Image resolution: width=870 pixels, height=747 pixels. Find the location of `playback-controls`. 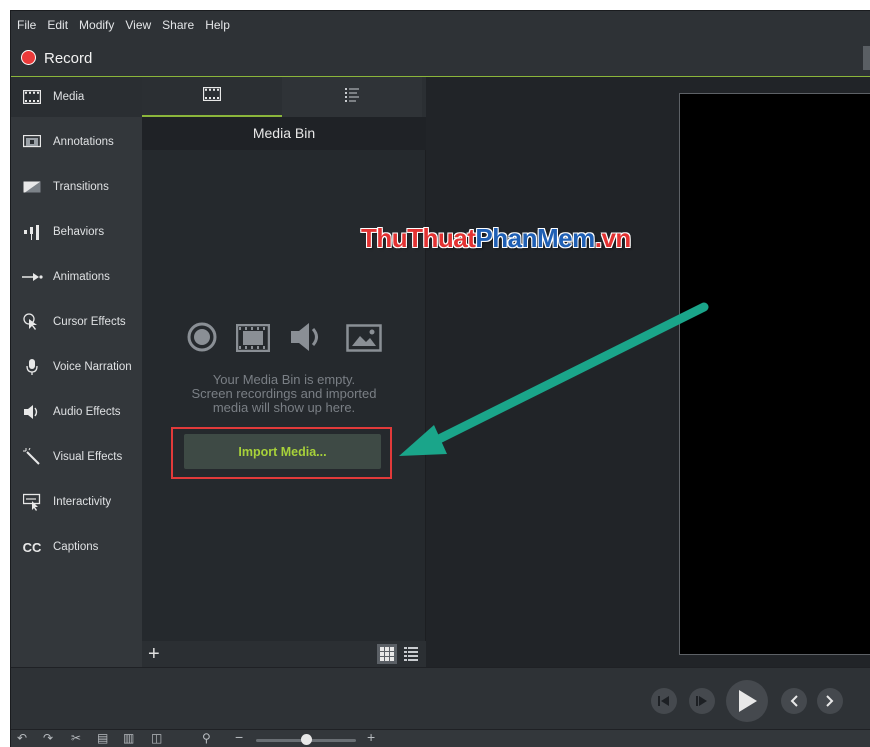

playback-controls is located at coordinates (440, 698).